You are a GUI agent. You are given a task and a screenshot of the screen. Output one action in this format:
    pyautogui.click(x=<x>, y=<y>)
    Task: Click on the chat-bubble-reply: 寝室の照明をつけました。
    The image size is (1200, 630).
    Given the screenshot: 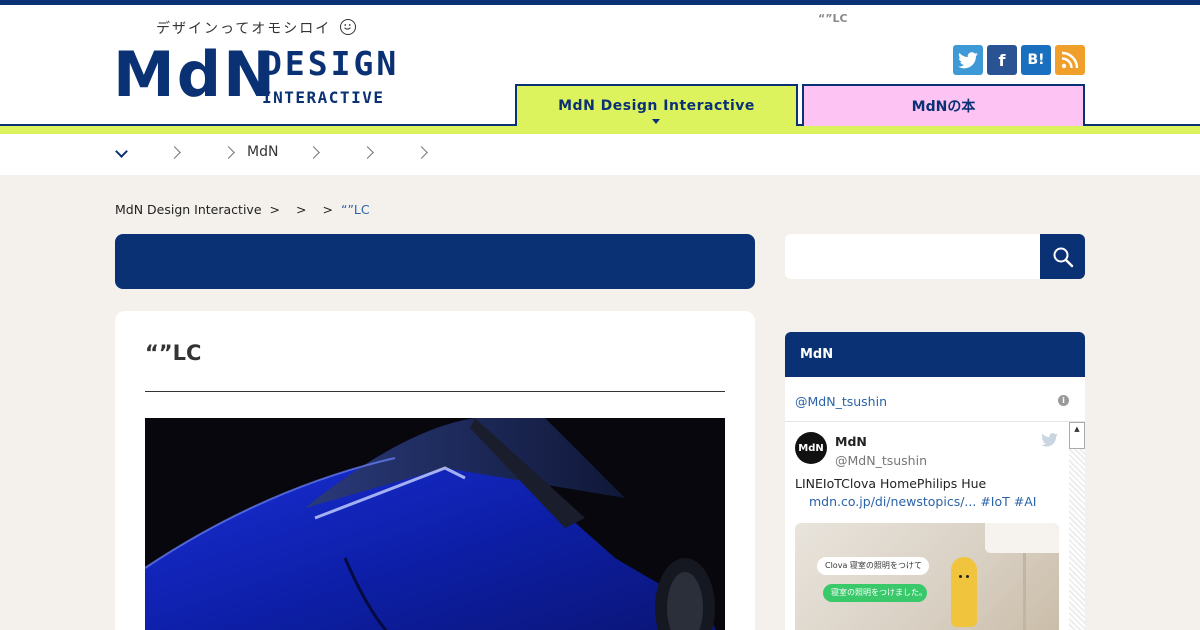 What is the action you would take?
    pyautogui.click(x=875, y=593)
    